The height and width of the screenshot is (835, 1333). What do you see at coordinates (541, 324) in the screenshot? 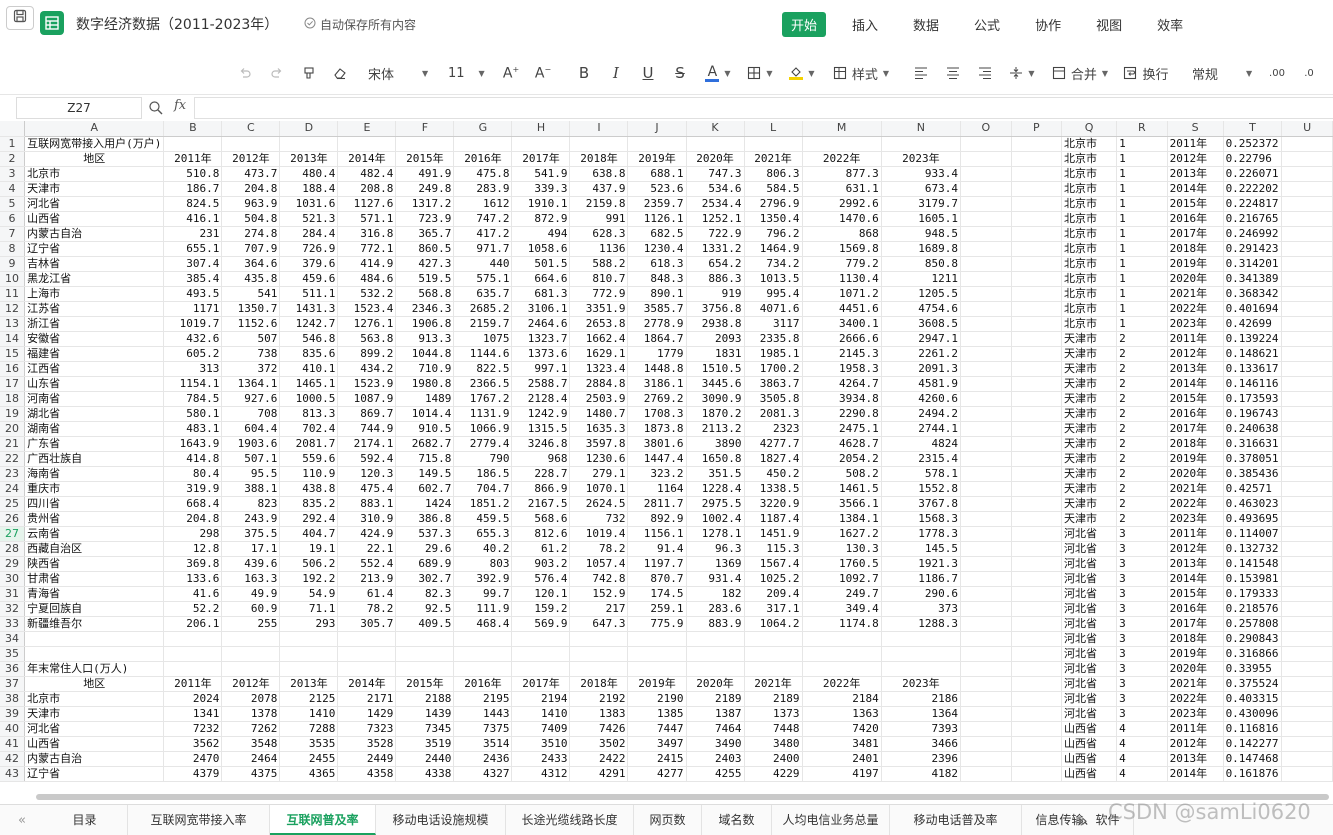
I see `cell: 2464.6` at bounding box center [541, 324].